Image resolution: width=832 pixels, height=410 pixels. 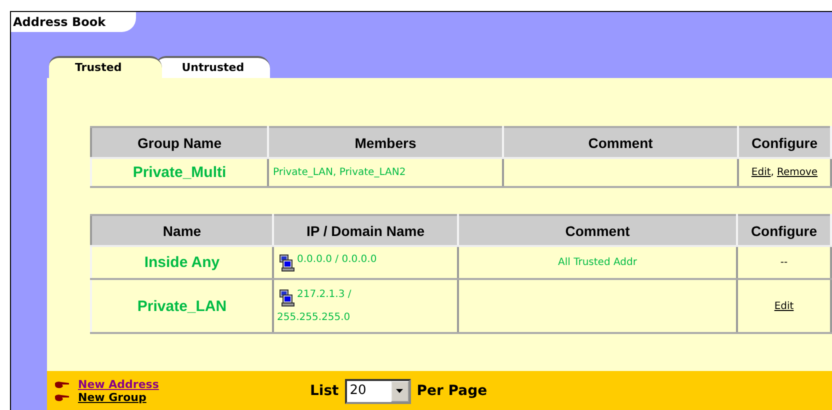 What do you see at coordinates (324, 294) in the screenshot?
I see `ip-text: 217.2.1.3 /` at bounding box center [324, 294].